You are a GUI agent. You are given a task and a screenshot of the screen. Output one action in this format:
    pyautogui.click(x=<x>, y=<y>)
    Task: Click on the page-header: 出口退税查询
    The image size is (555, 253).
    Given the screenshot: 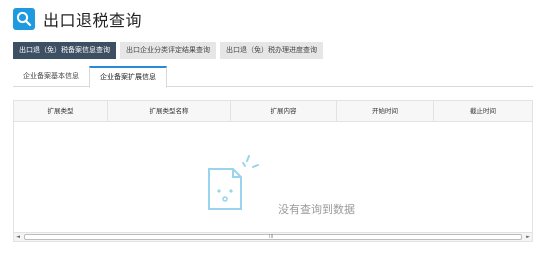 What is the action you would take?
    pyautogui.click(x=77, y=19)
    